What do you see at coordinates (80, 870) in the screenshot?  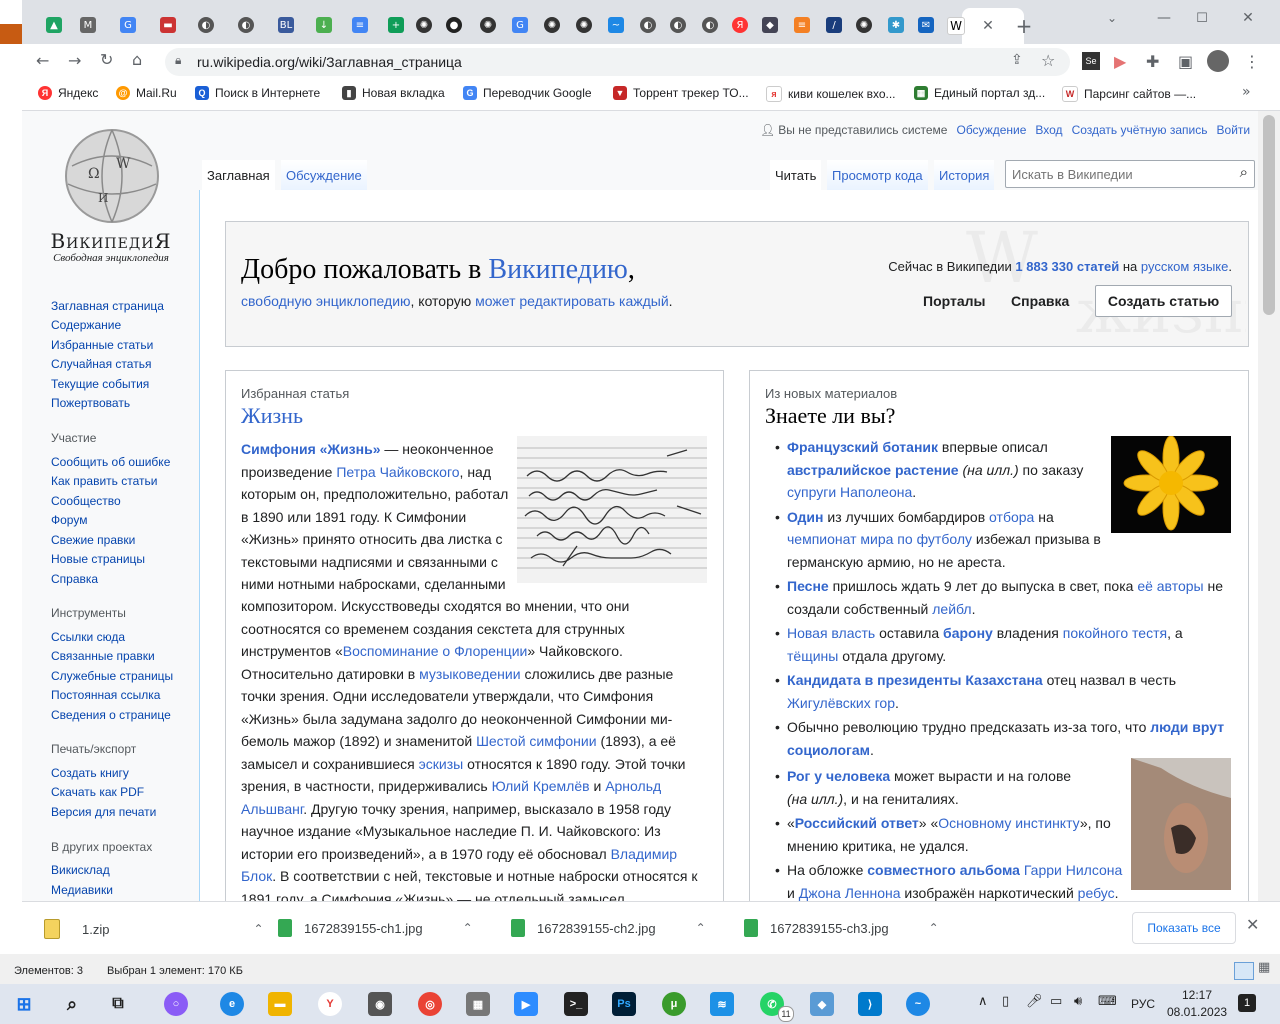 I see `project-commons: Викисклад` at bounding box center [80, 870].